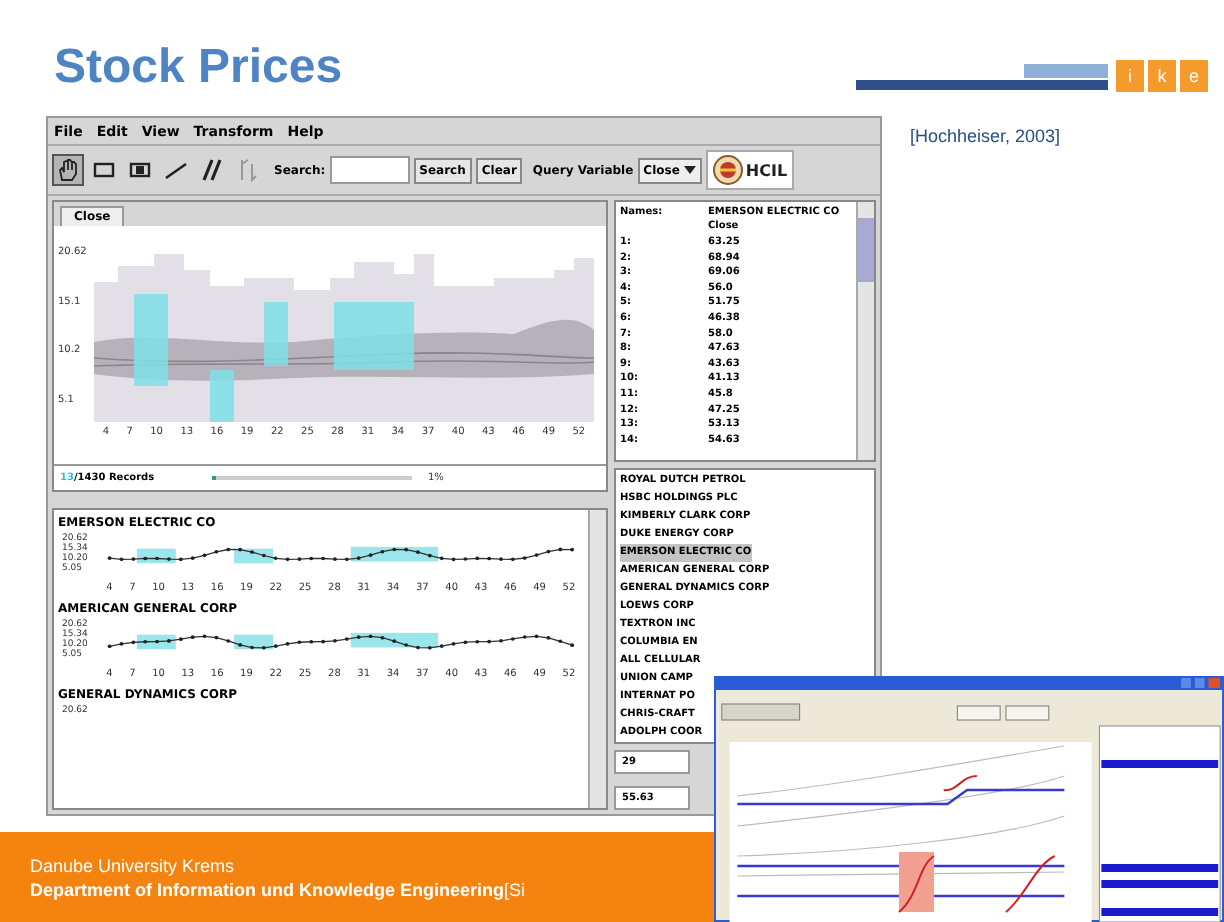 The image size is (1224, 922). What do you see at coordinates (133, 865) in the screenshot?
I see `footer-text: Danube University Krems` at bounding box center [133, 865].